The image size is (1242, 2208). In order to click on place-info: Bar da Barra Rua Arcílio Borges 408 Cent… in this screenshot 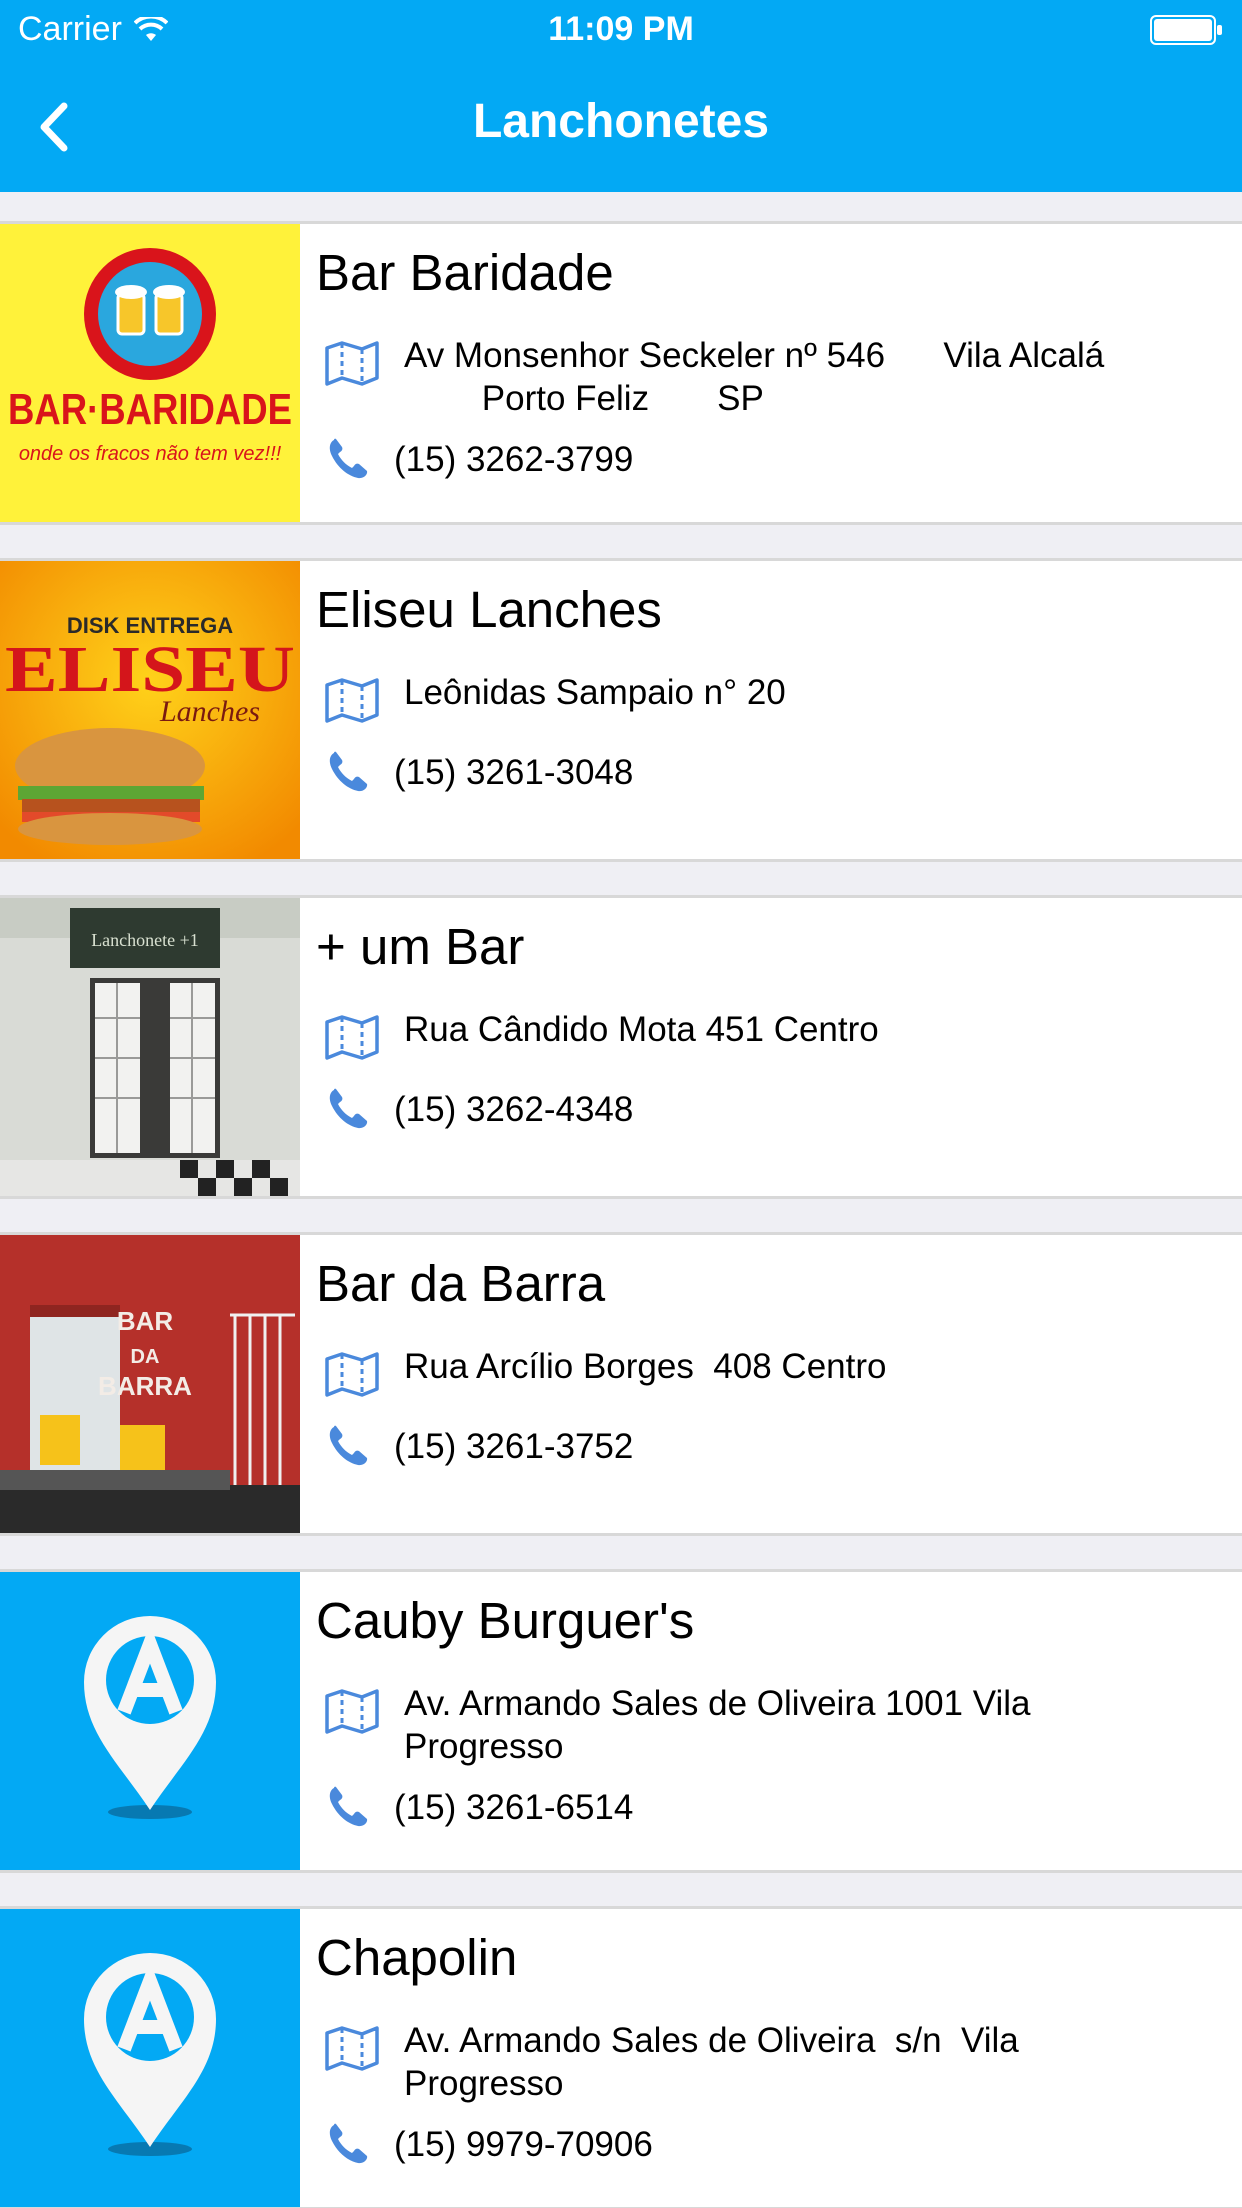, I will do `click(769, 1384)`.